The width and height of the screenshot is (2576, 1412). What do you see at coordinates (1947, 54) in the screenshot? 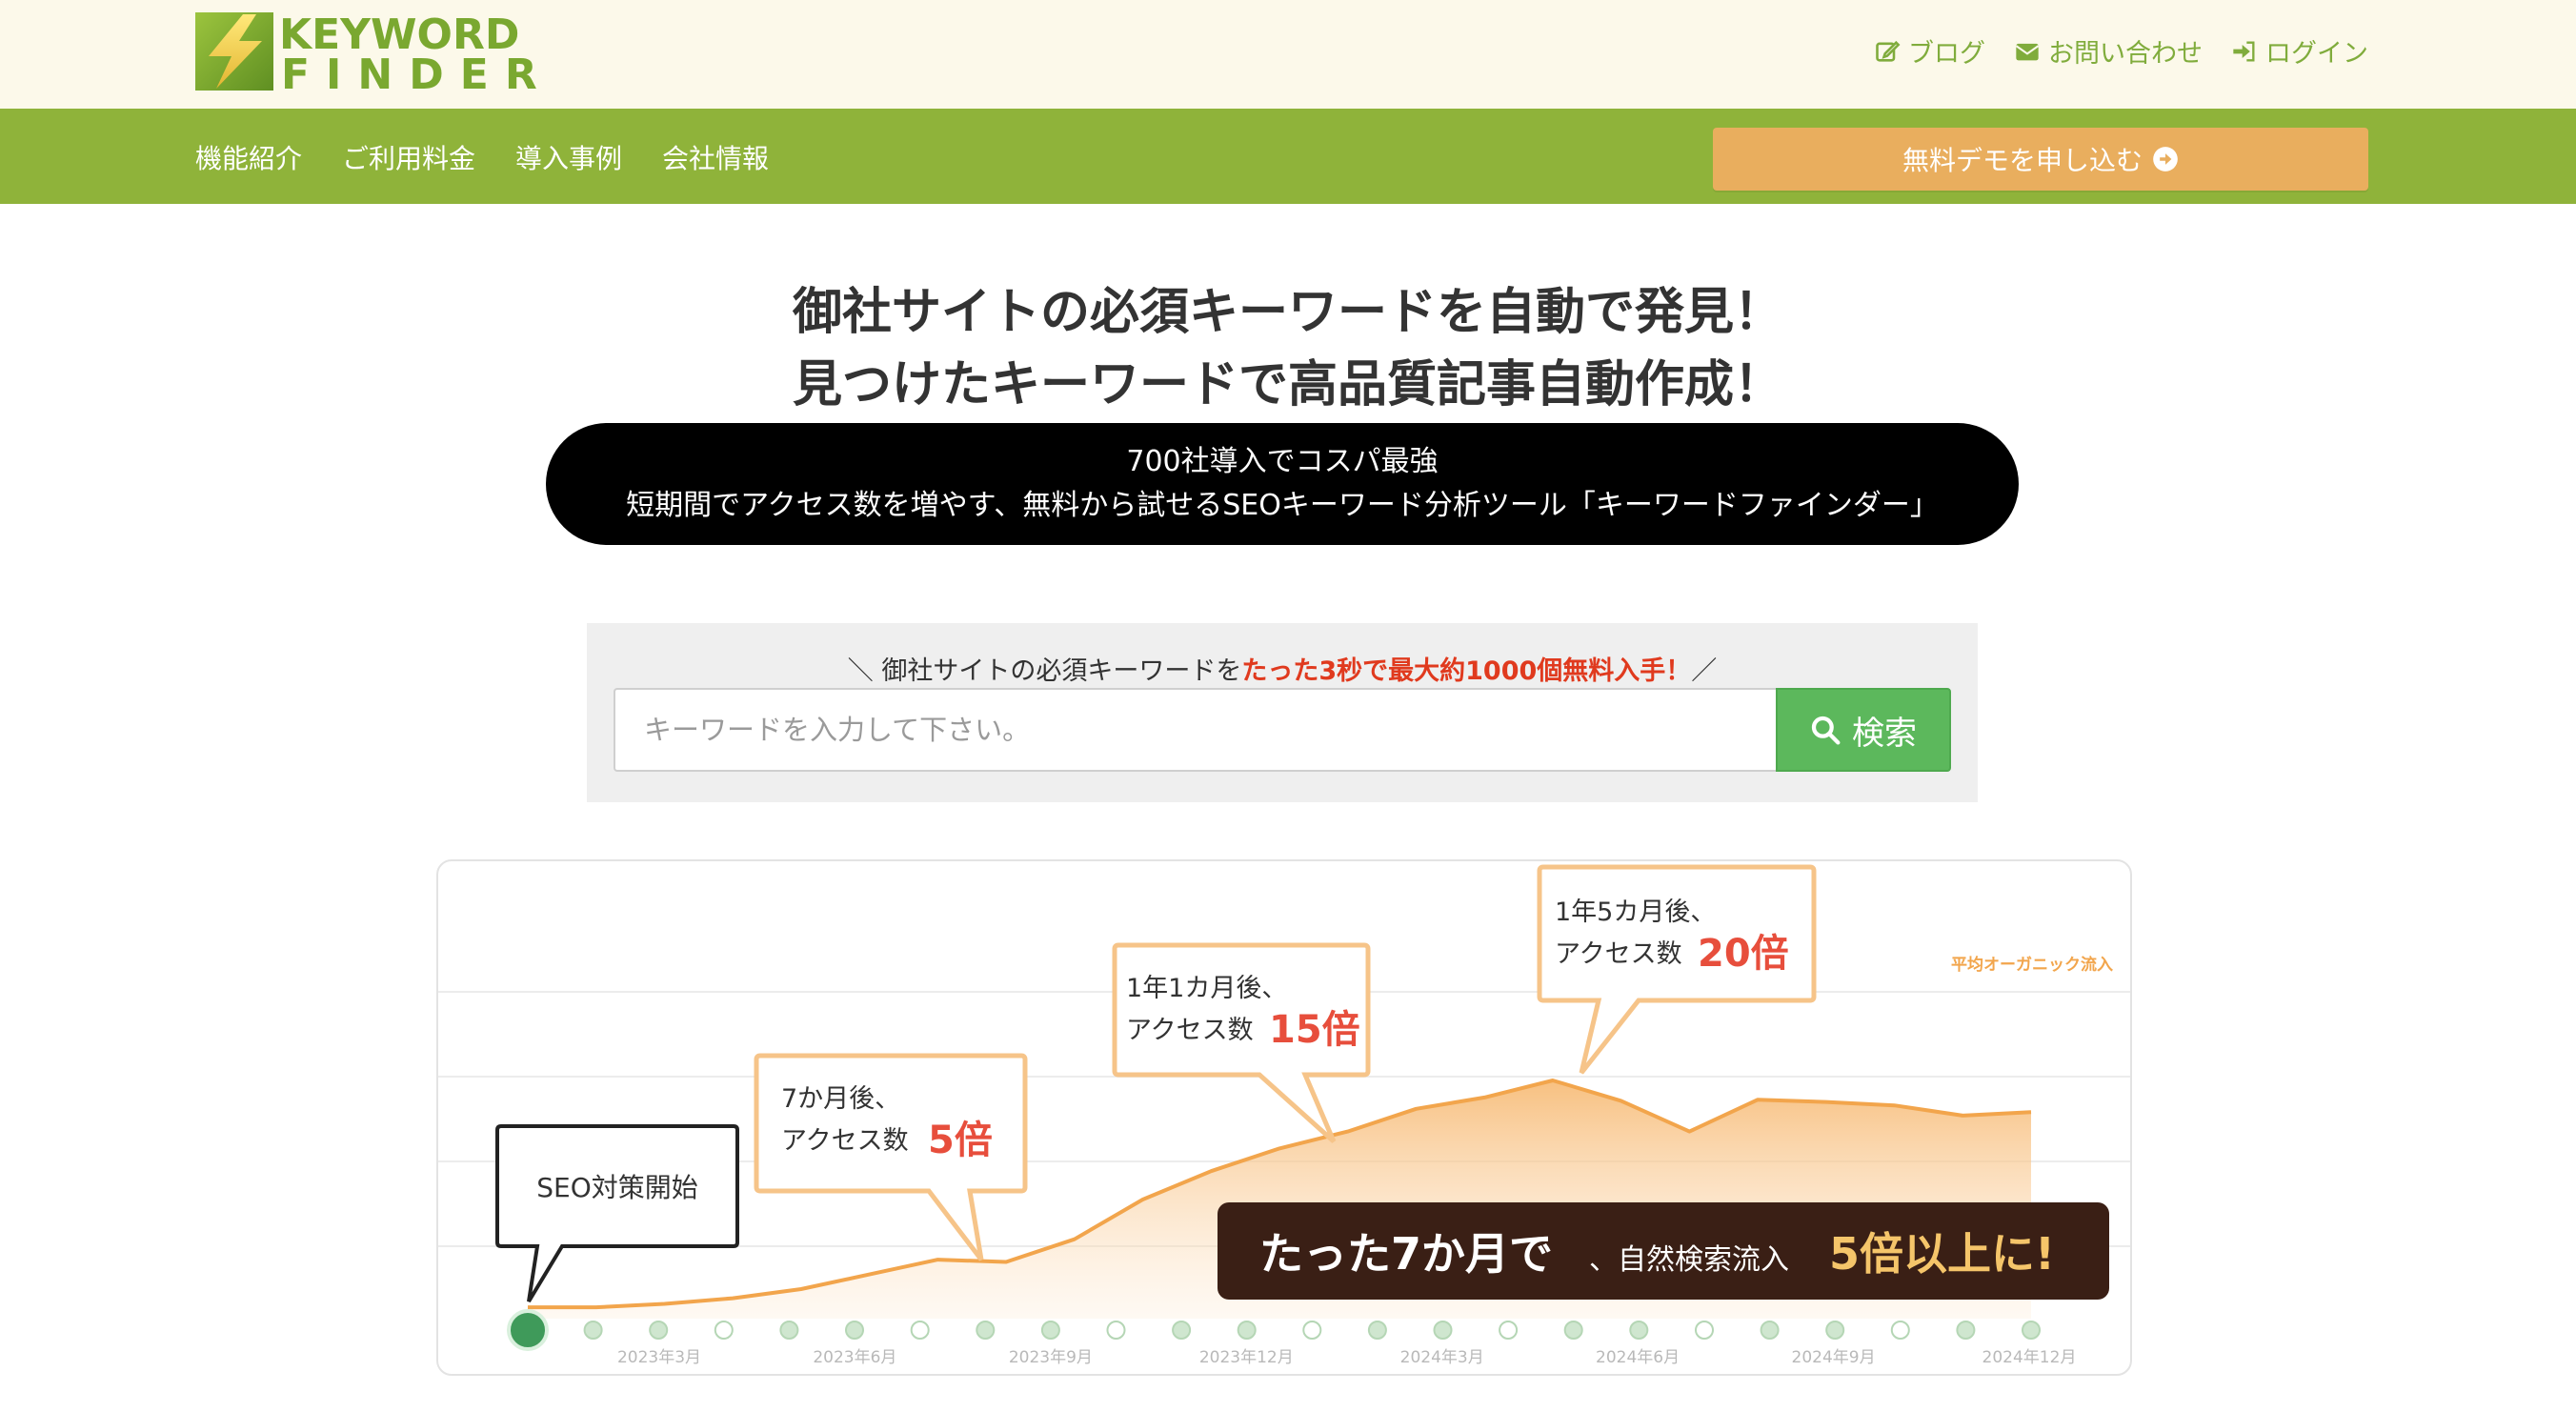
I see `blog-link-label: ブログ` at bounding box center [1947, 54].